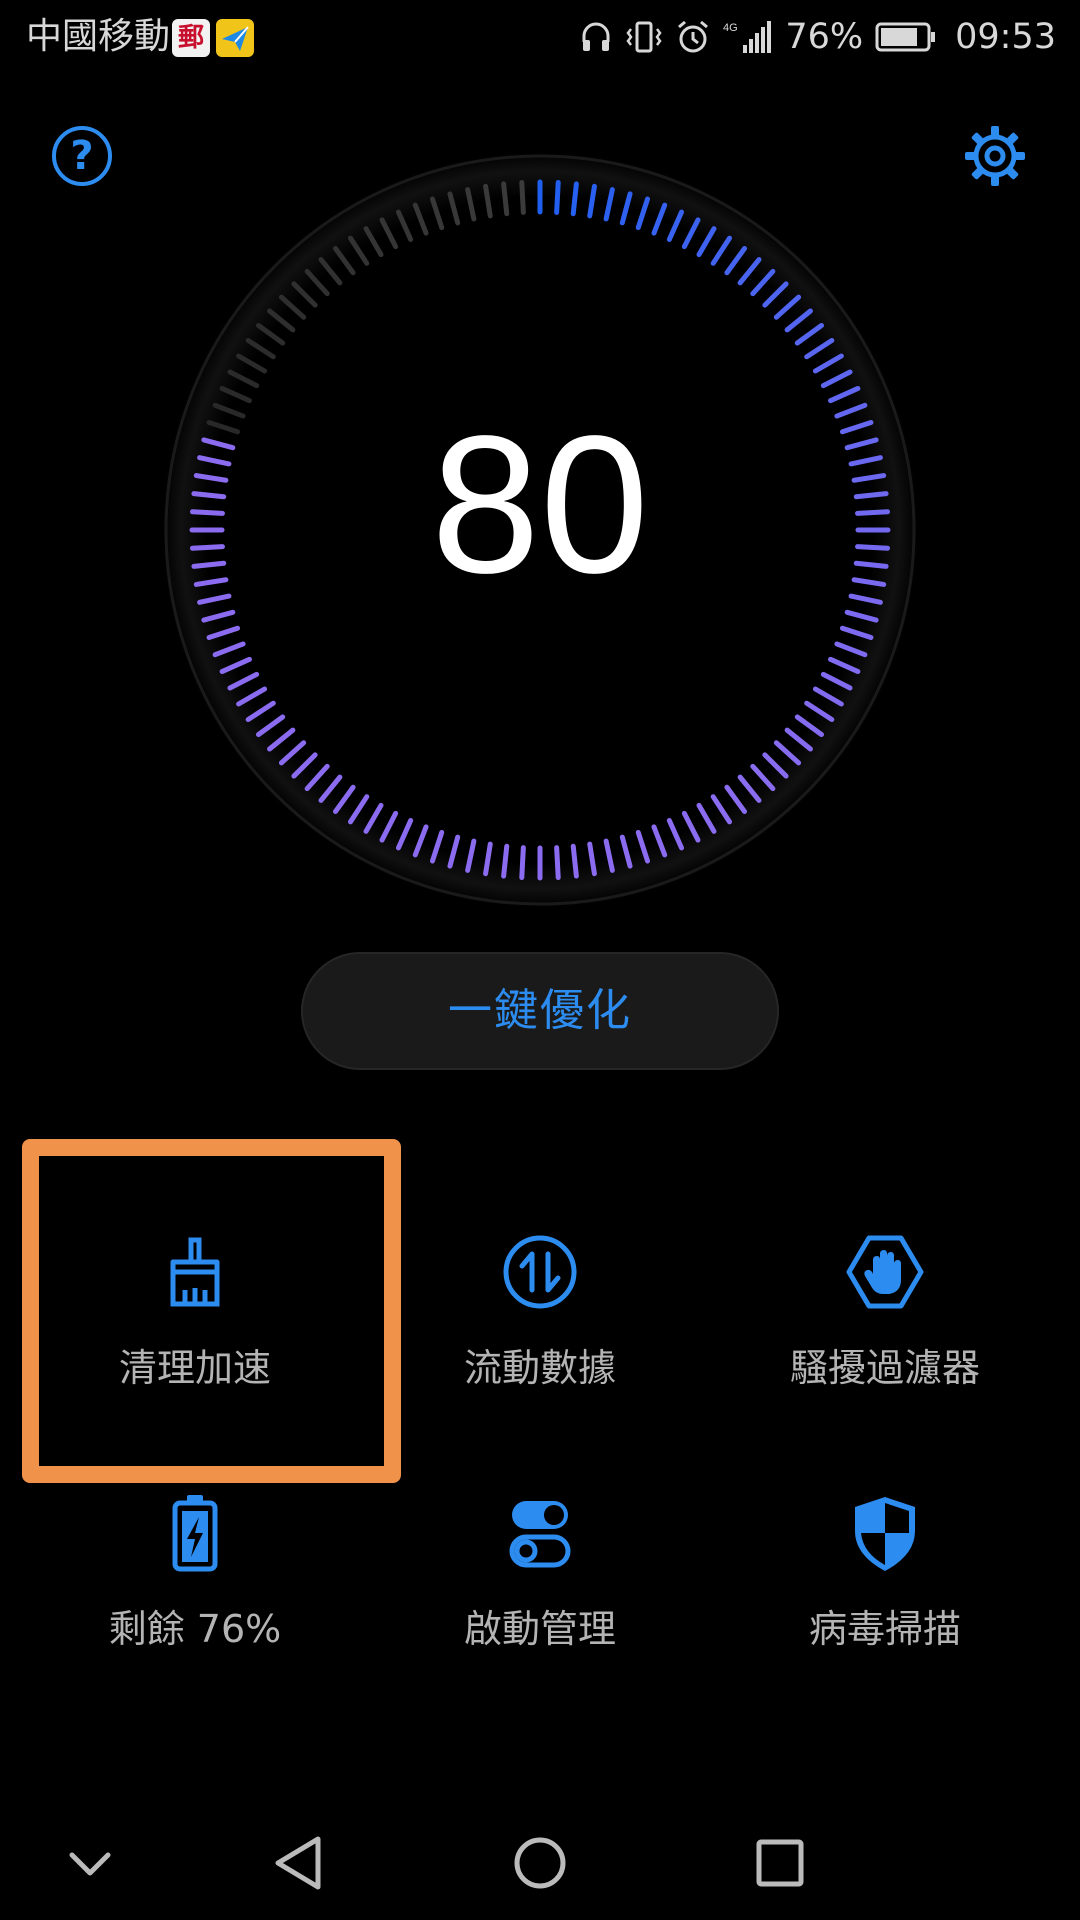  I want to click on battery-percent: 76%, so click(824, 37).